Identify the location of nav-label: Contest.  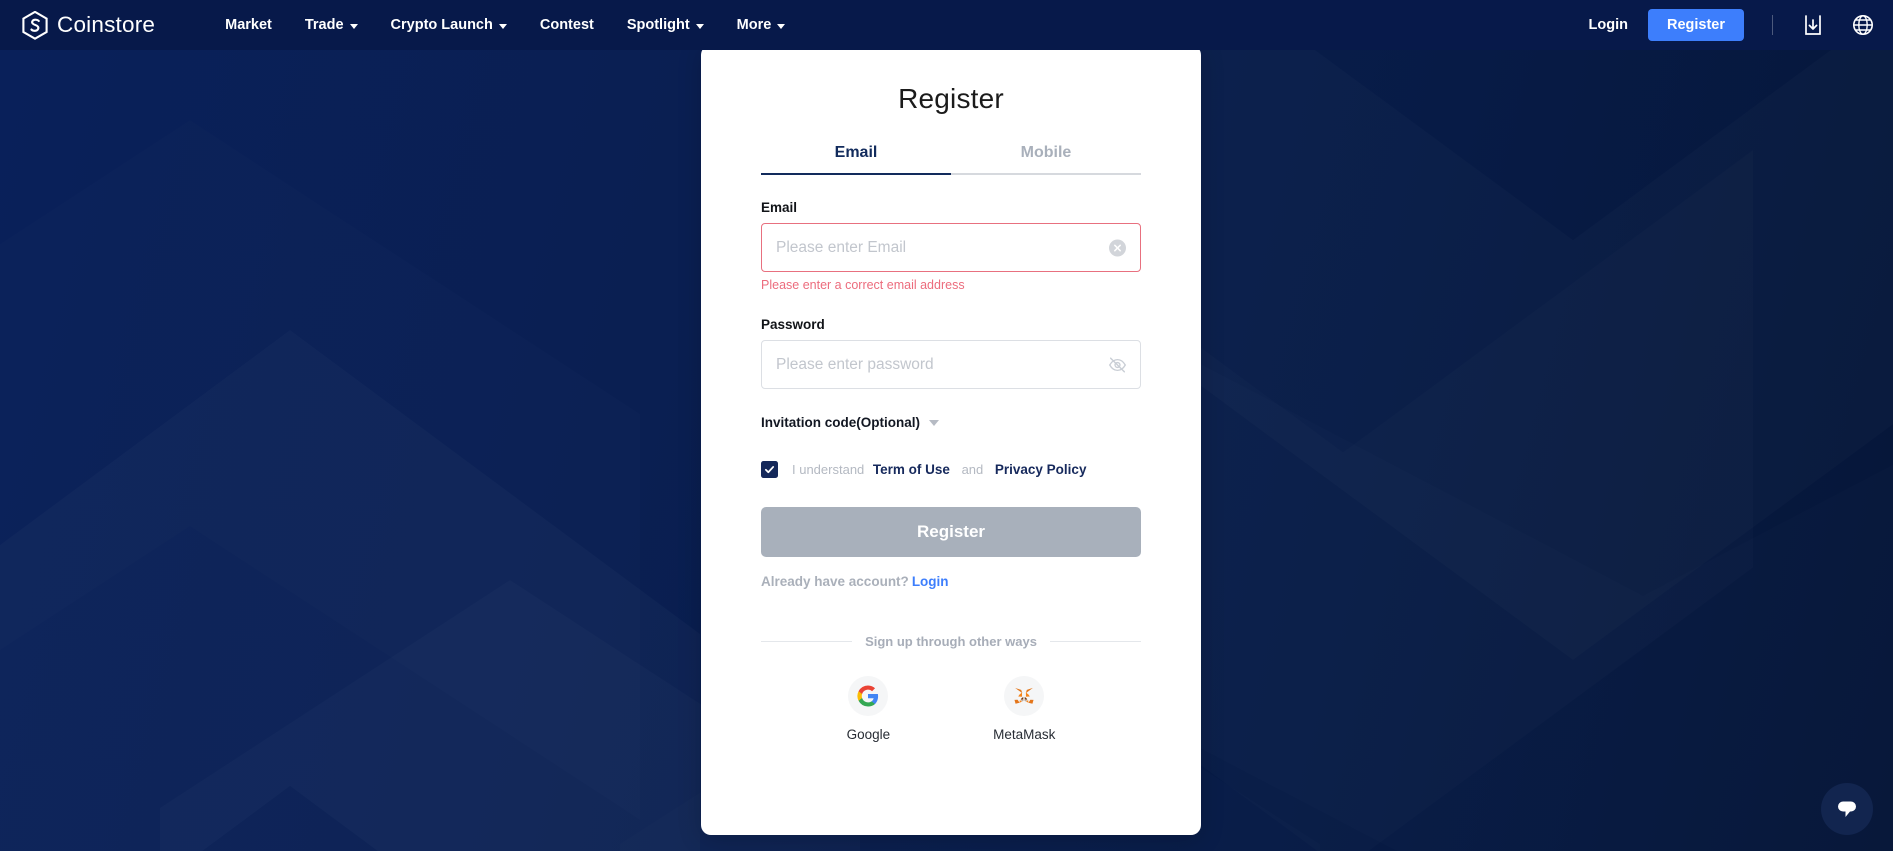
(566, 25).